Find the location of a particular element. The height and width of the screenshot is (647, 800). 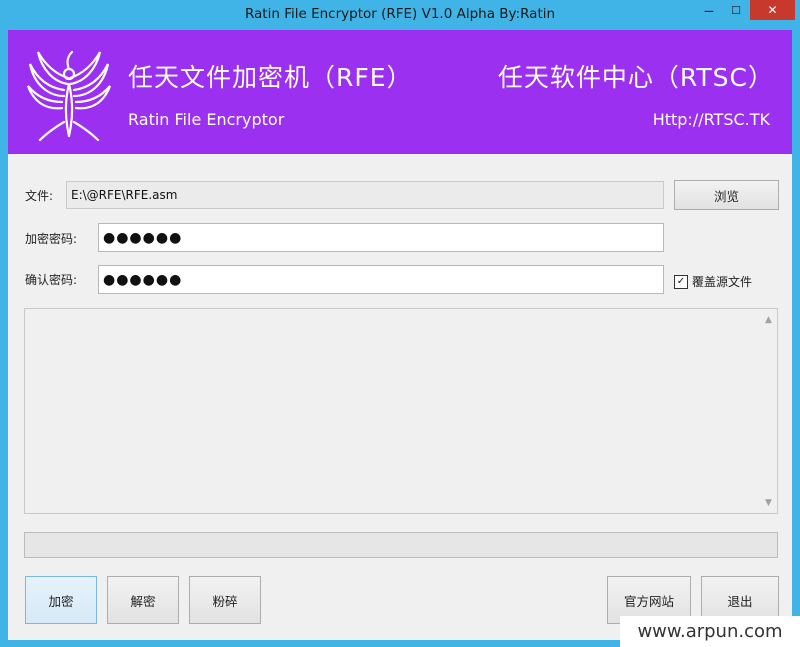

close-button: ✕ is located at coordinates (772, 10).